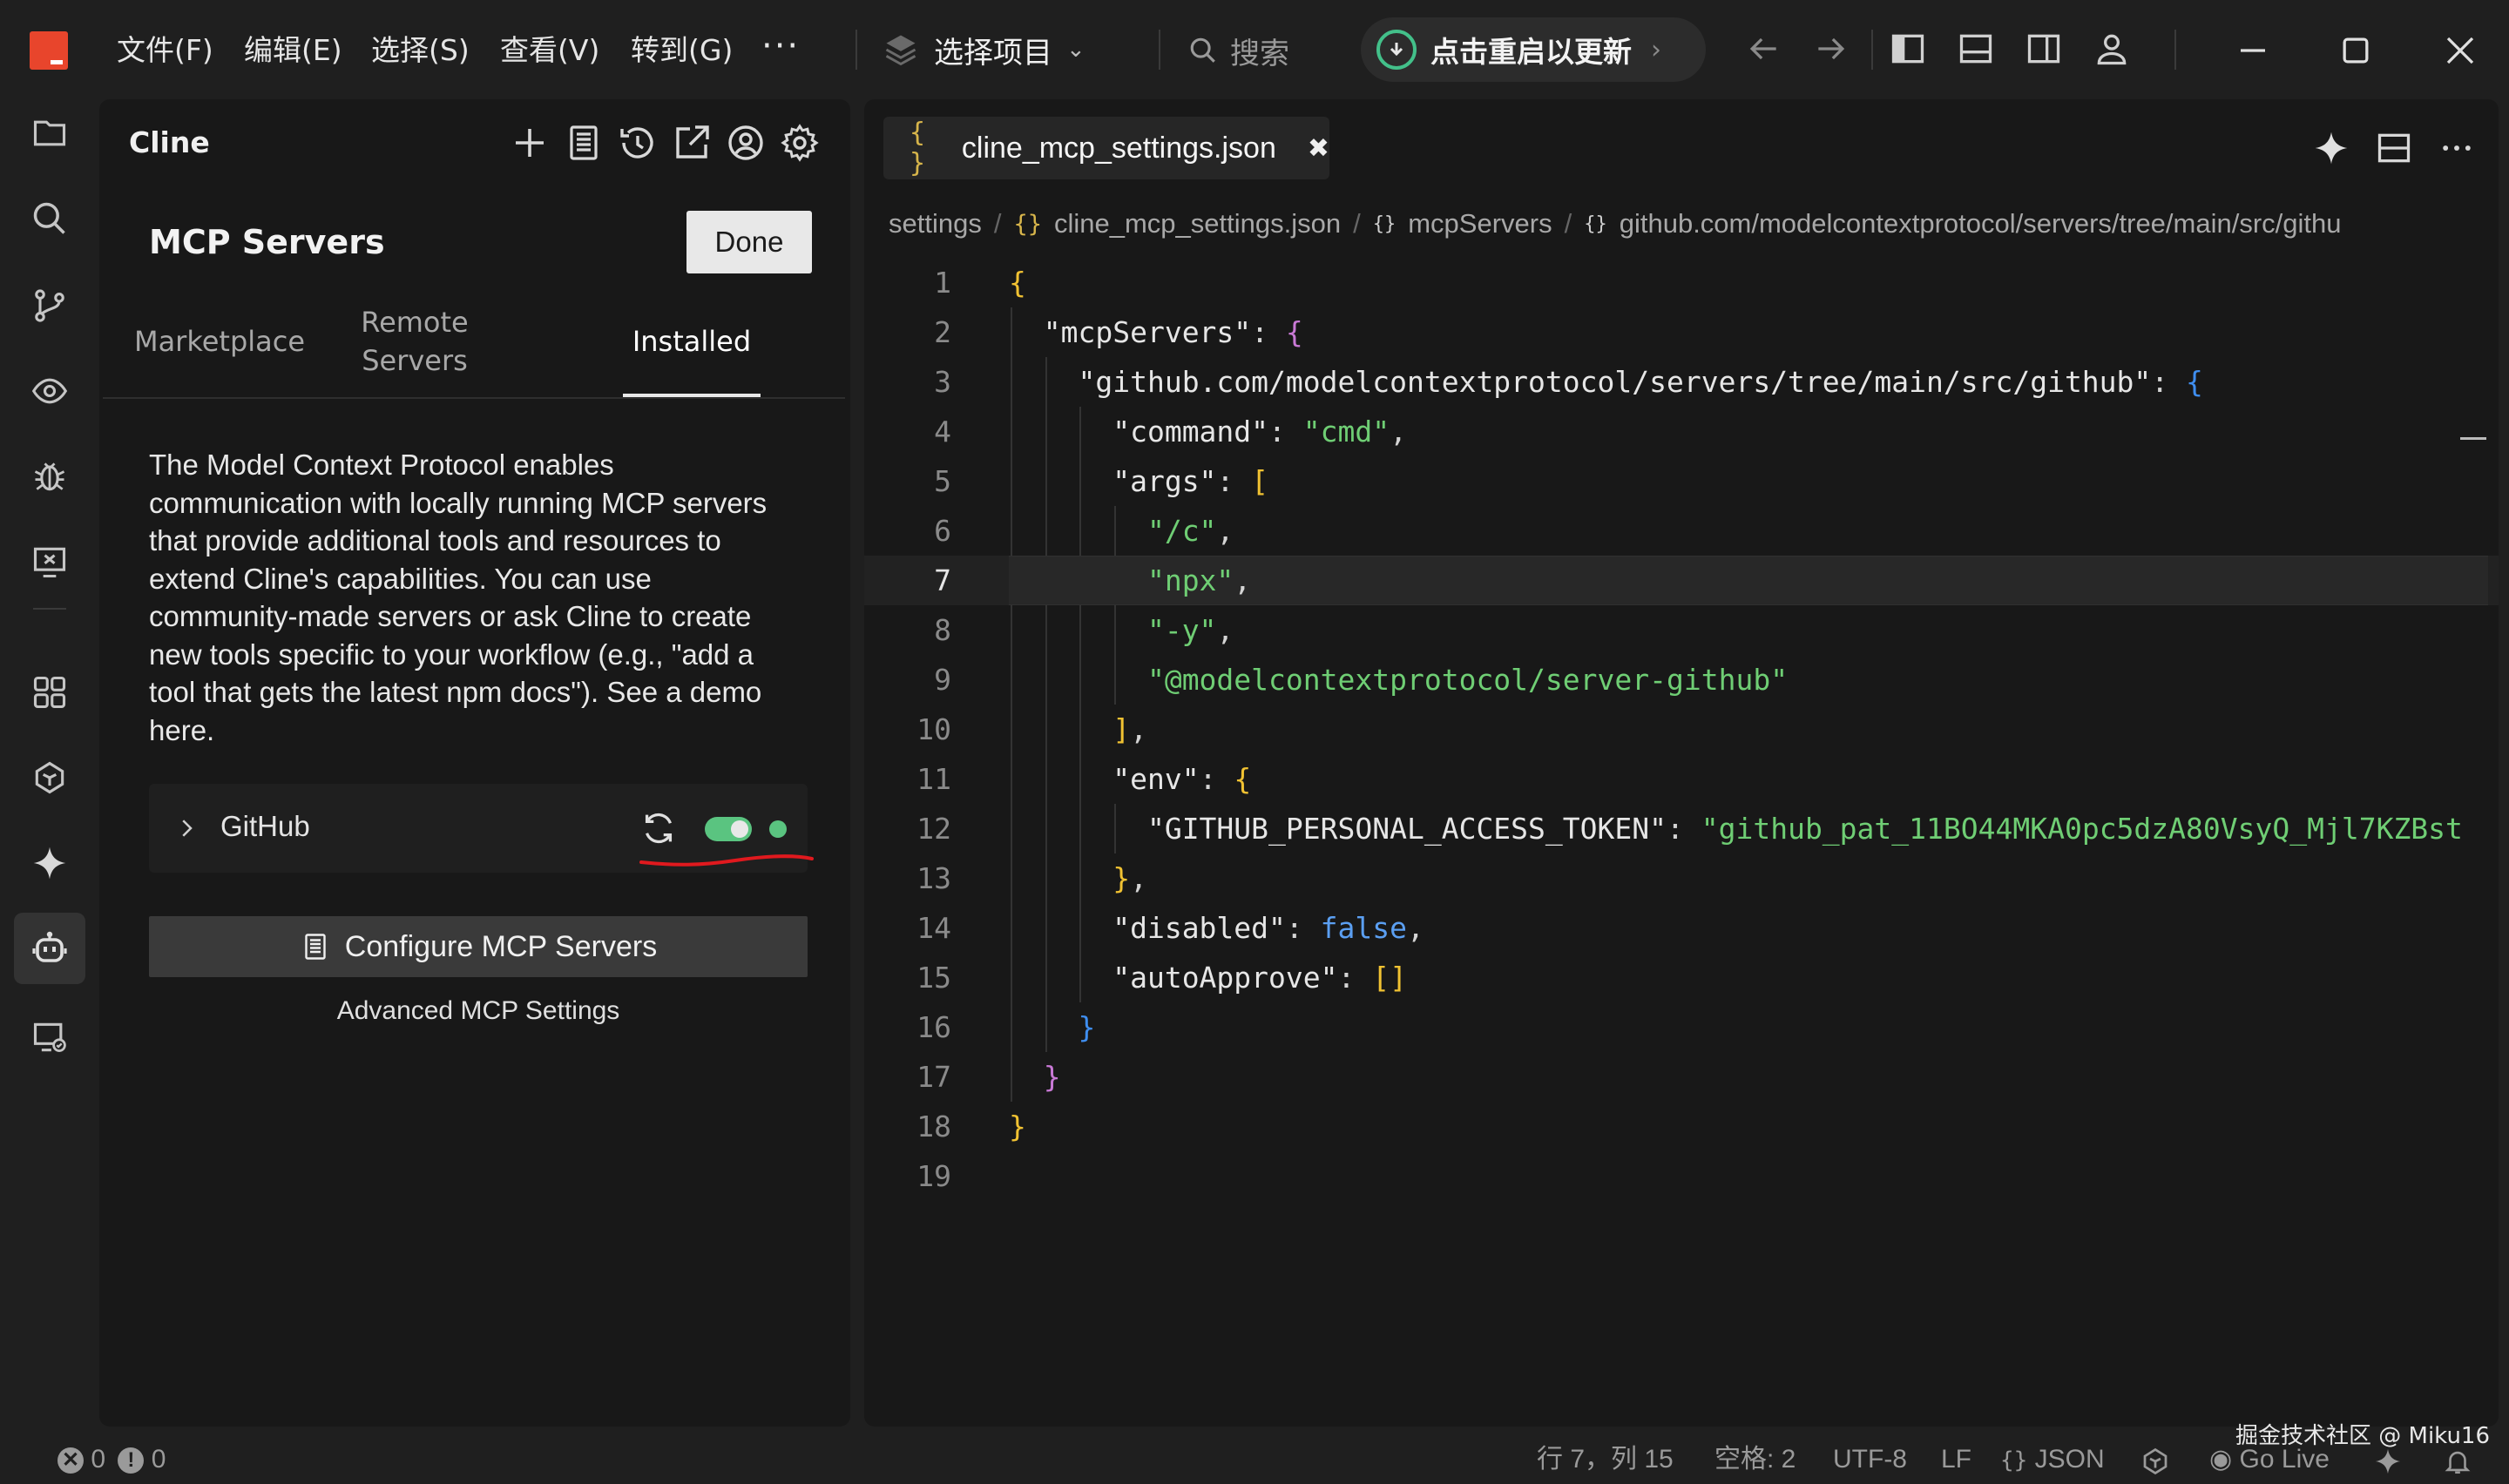 The image size is (2509, 1484). I want to click on account-circle-icon, so click(746, 143).